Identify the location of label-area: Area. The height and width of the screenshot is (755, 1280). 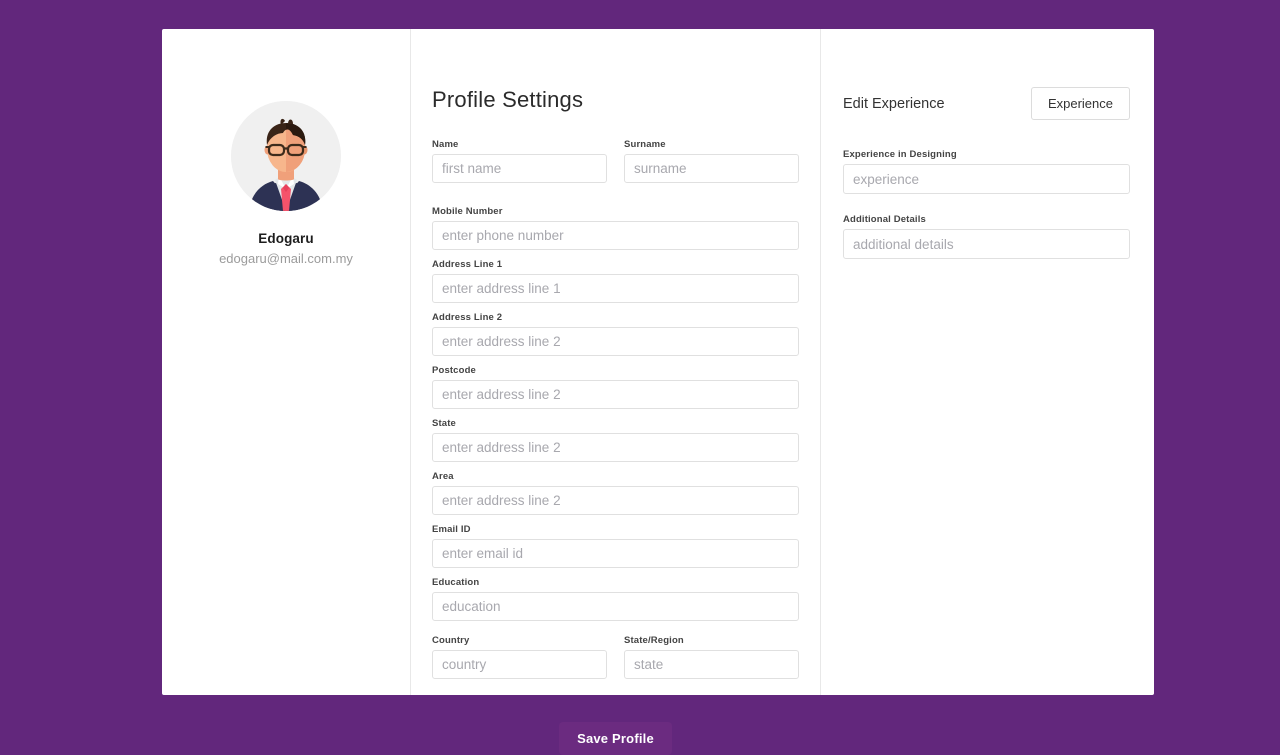
(443, 476).